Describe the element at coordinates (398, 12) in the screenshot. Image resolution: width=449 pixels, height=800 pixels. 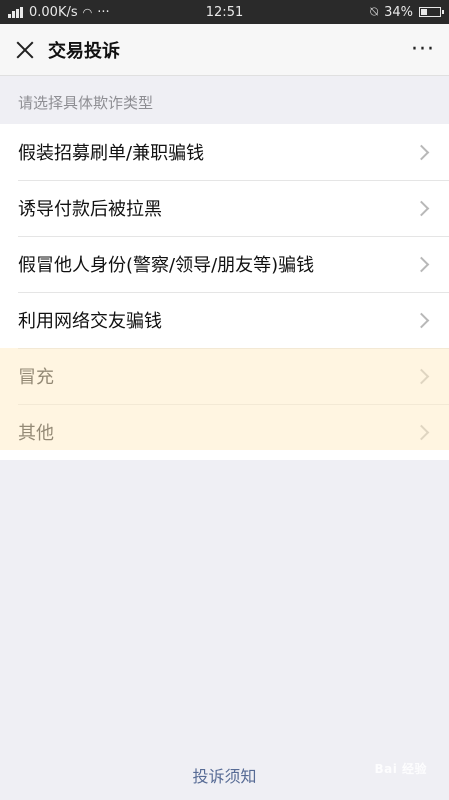
I see `battery-text: 34%` at that location.